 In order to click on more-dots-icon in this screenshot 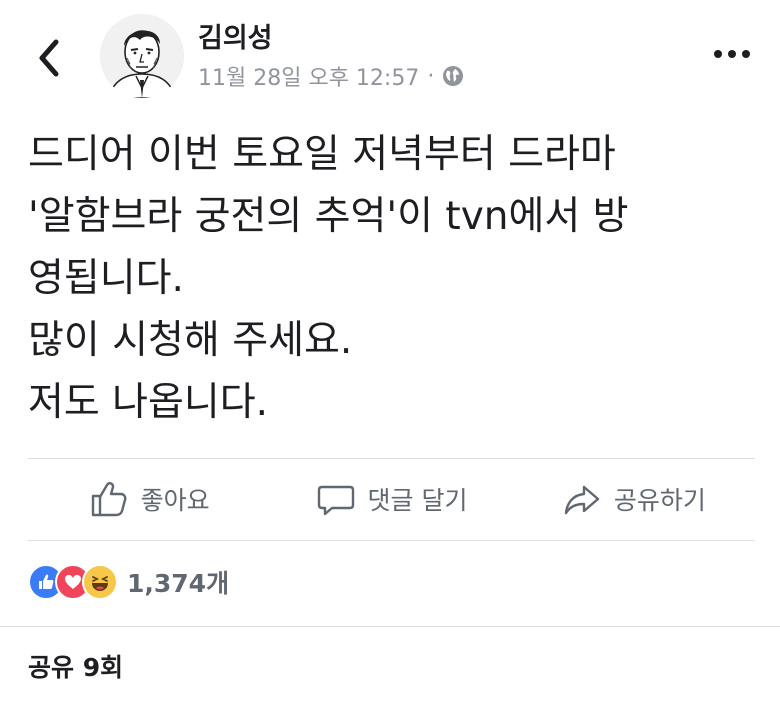, I will do `click(732, 54)`.